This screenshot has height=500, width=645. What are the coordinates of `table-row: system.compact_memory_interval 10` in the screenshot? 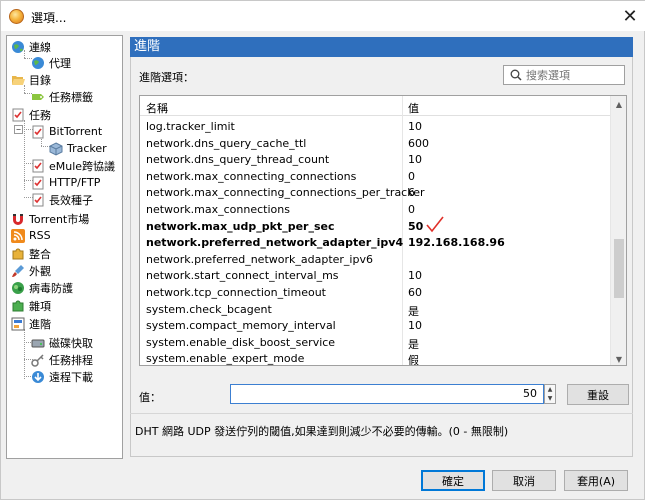 It's located at (375, 325).